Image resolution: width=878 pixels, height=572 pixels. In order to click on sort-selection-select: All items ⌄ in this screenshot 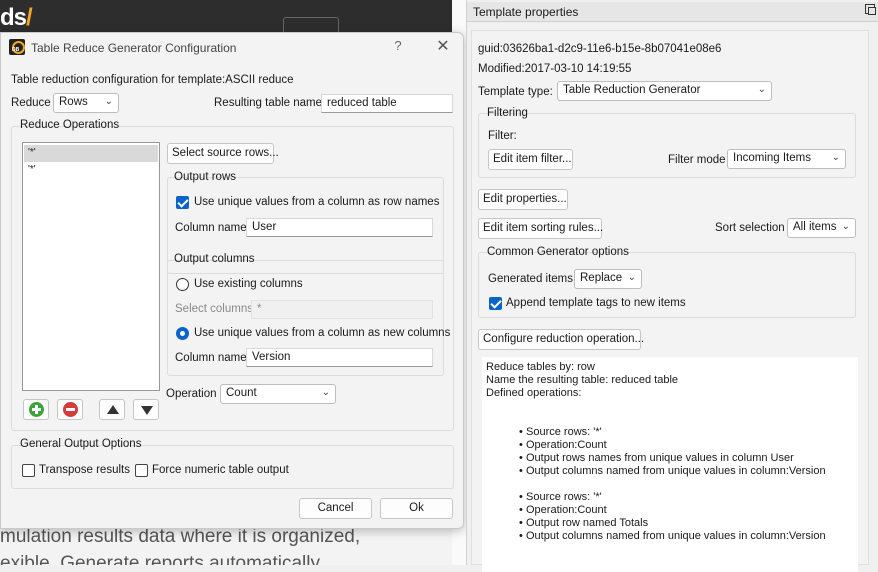, I will do `click(821, 228)`.